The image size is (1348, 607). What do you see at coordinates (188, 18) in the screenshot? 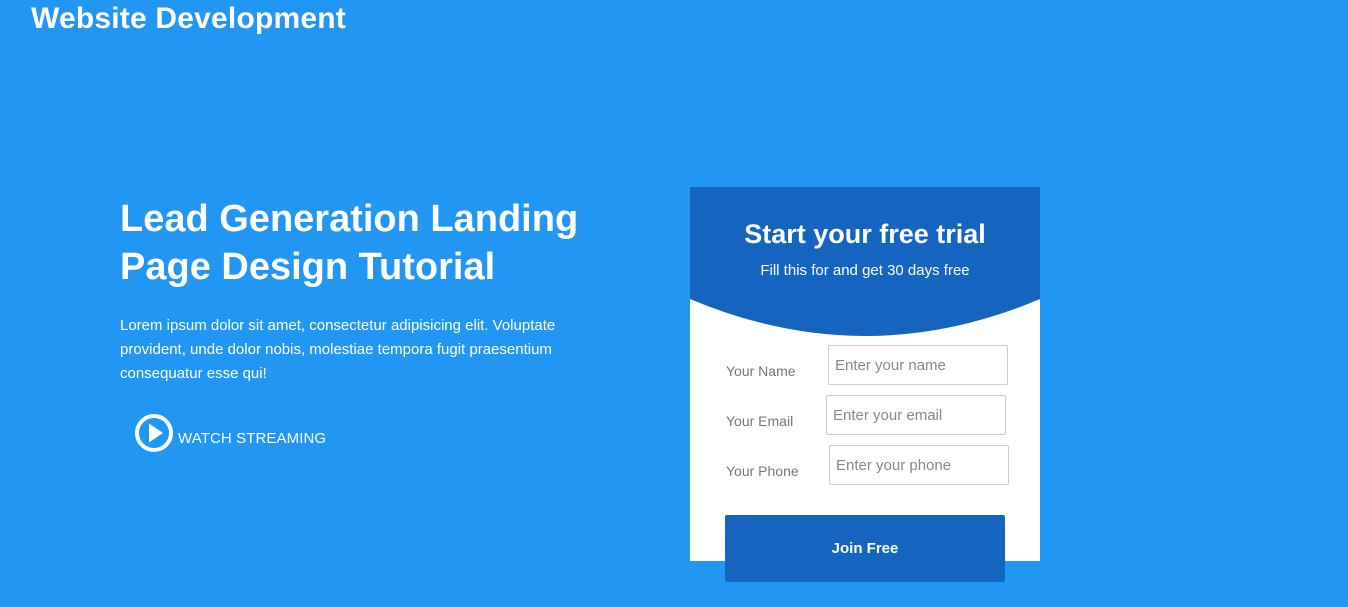
I see `site-brand-title: Website Development` at bounding box center [188, 18].